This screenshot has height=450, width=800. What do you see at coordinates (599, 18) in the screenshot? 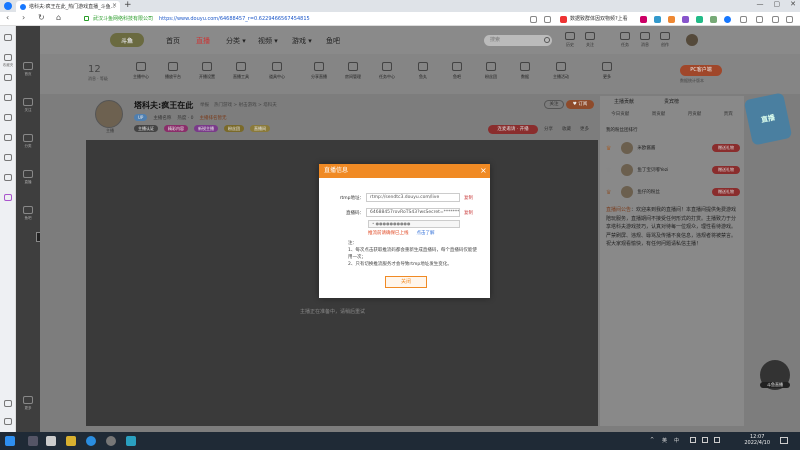
I see `news-ticker: 数据致群体因双物频?上看` at bounding box center [599, 18].